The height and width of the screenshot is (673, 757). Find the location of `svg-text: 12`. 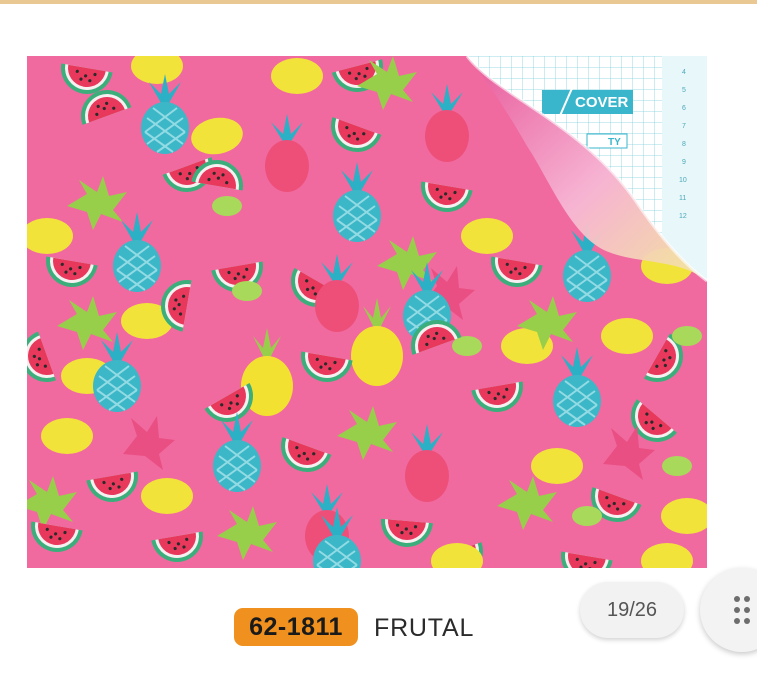

svg-text: 12 is located at coordinates (683, 216).